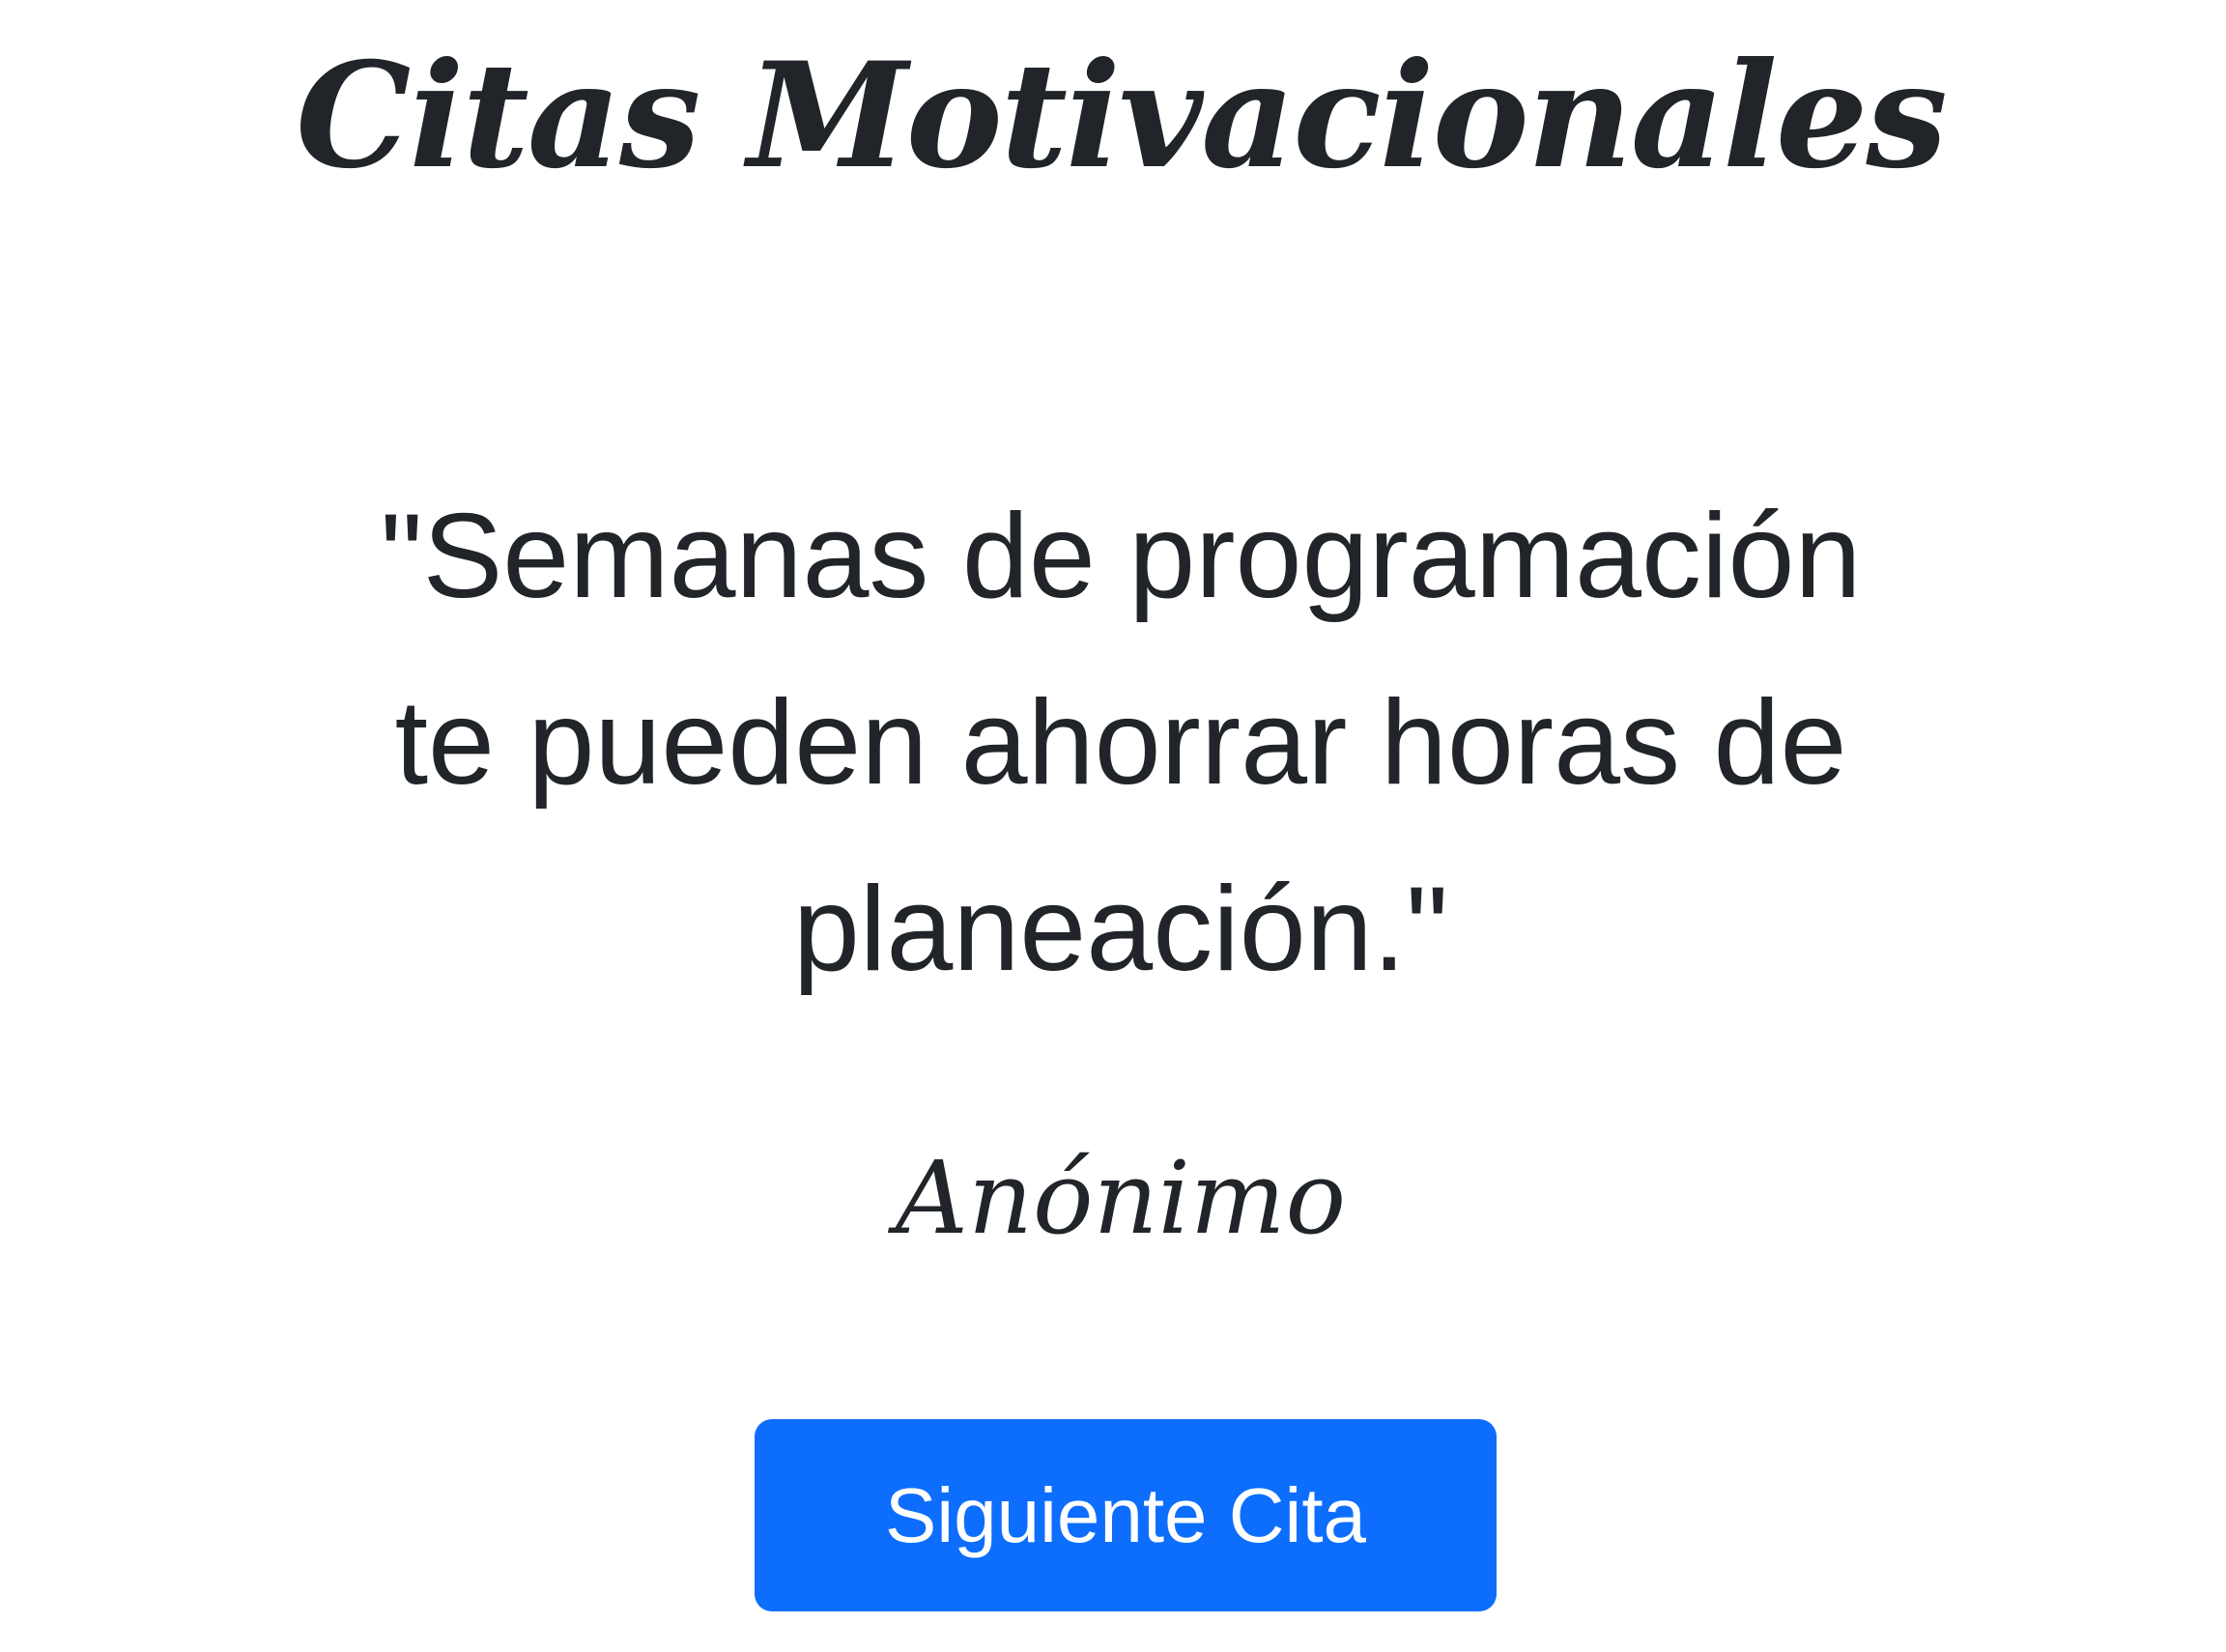 The image size is (2226, 1652). I want to click on next-quote-button: Siguiente Cita, so click(1126, 1515).